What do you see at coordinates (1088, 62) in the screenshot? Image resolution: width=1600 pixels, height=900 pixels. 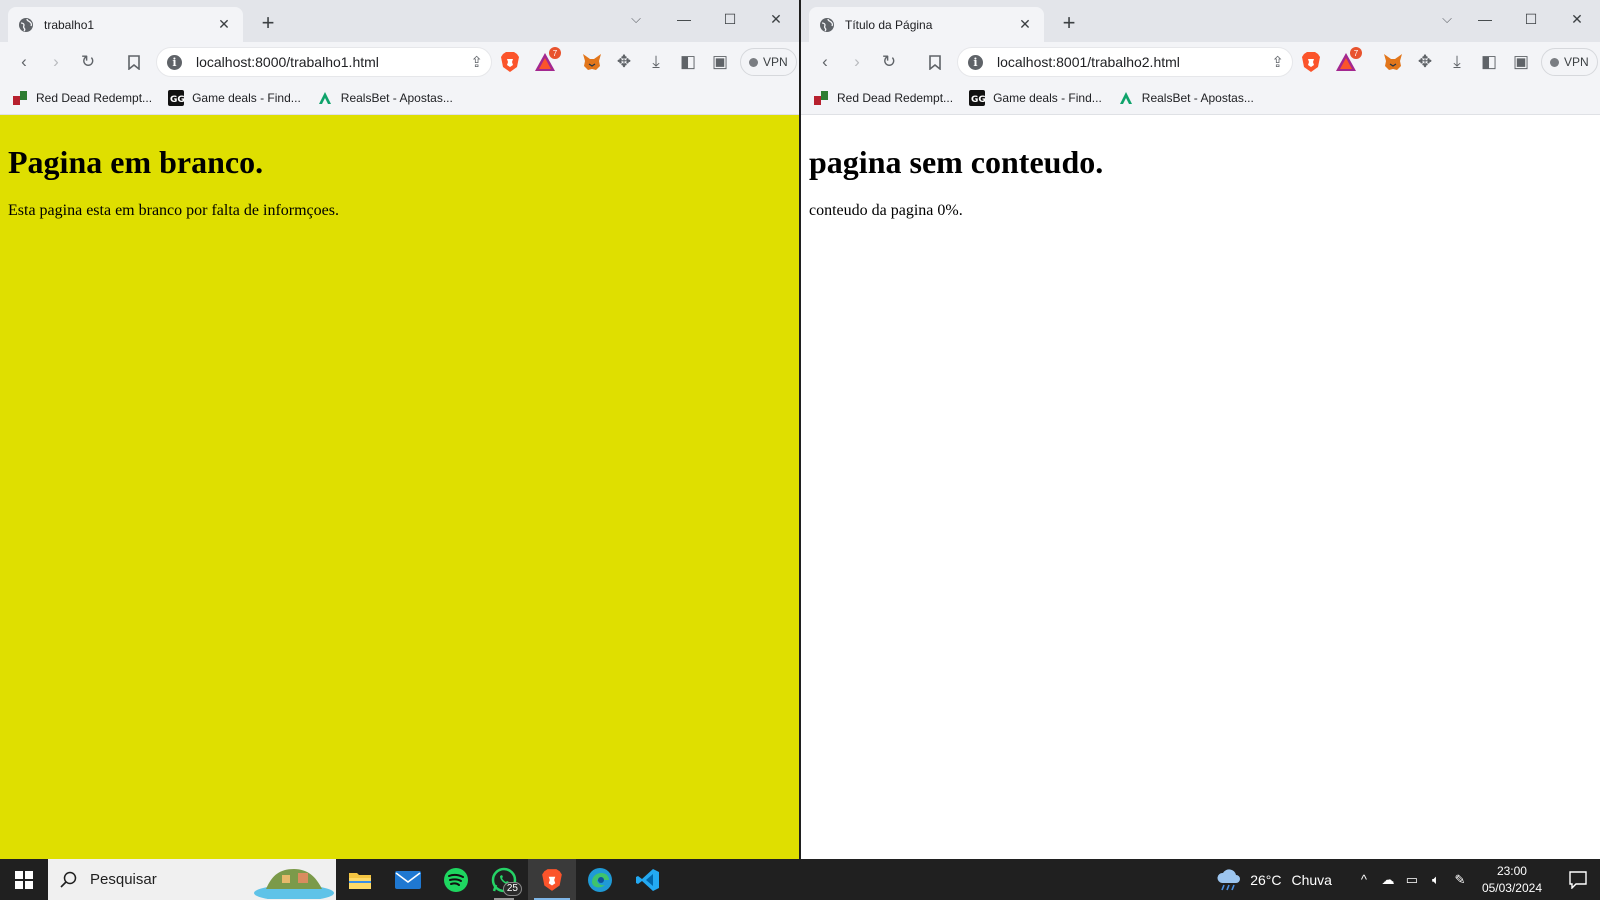 I see `url-text: localhost:8001/trabalho2.html` at bounding box center [1088, 62].